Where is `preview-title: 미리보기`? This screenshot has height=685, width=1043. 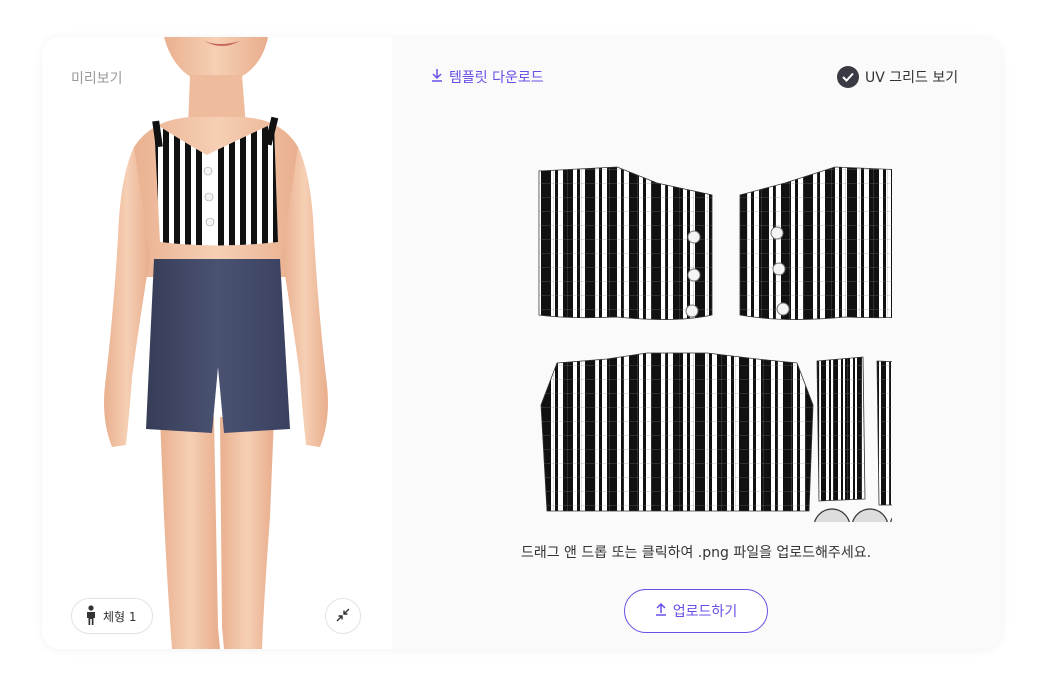
preview-title: 미리보기 is located at coordinates (97, 79).